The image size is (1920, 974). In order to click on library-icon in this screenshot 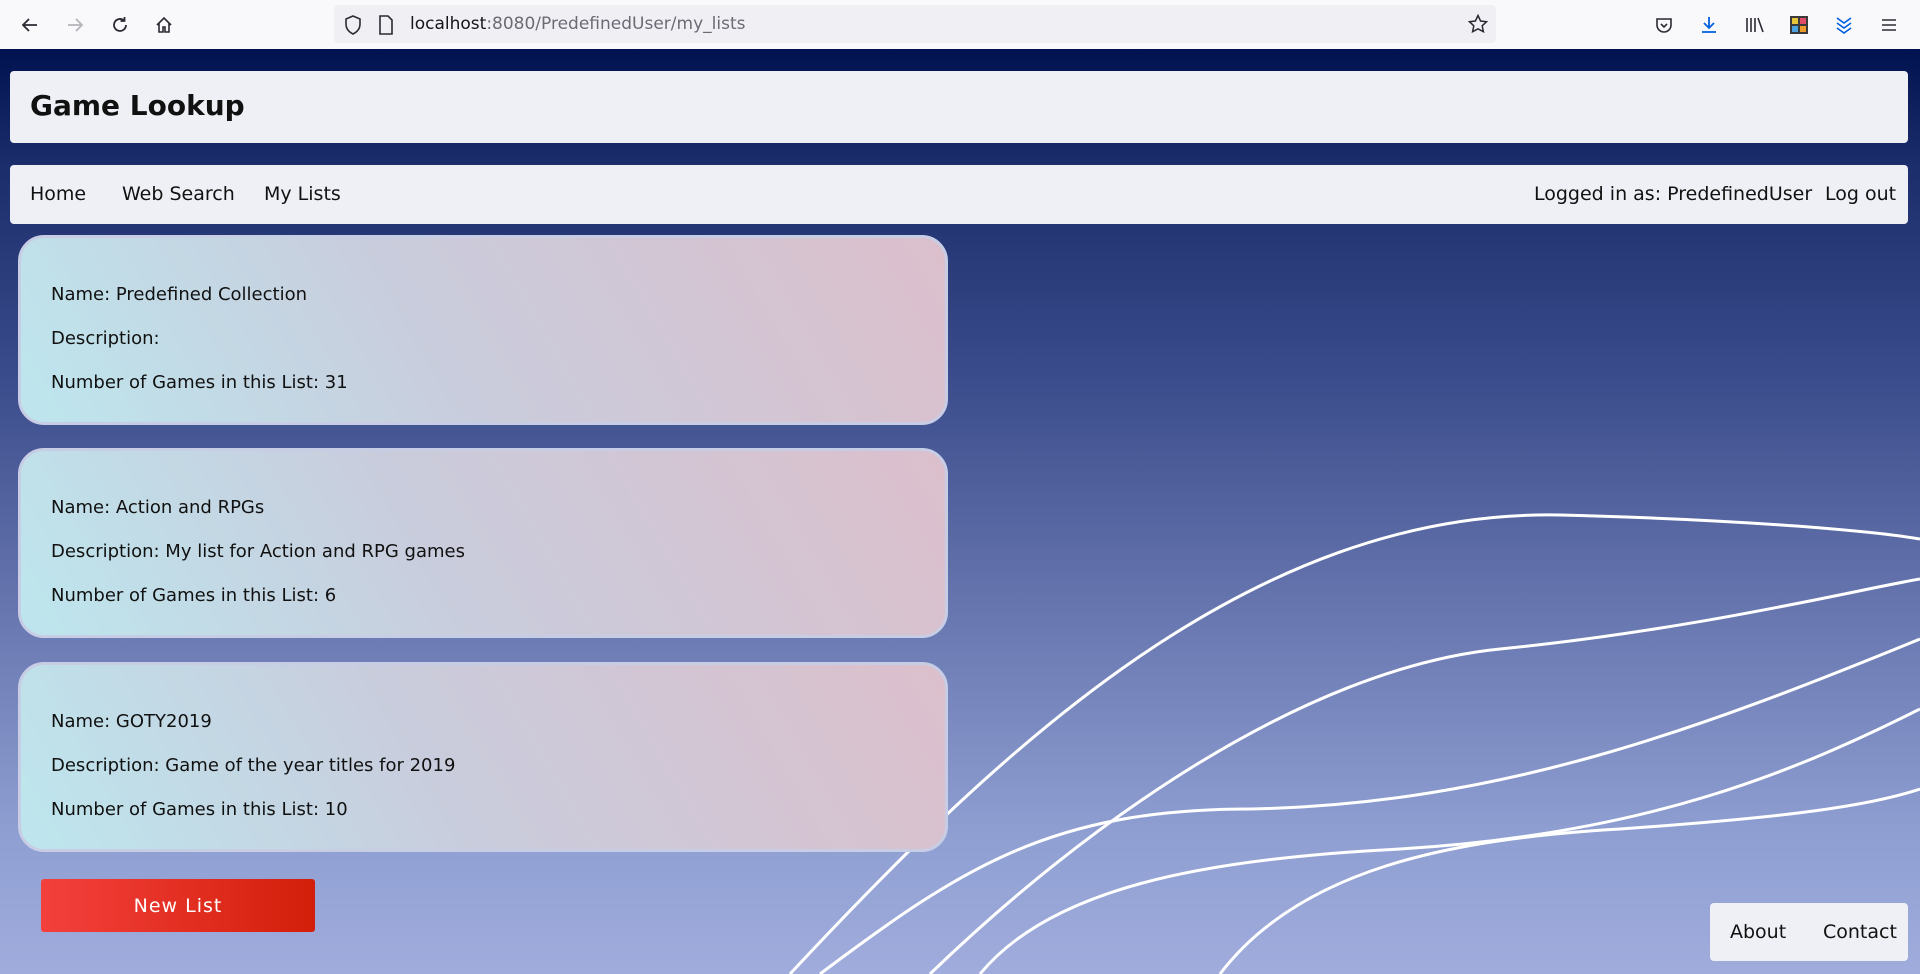, I will do `click(1755, 25)`.